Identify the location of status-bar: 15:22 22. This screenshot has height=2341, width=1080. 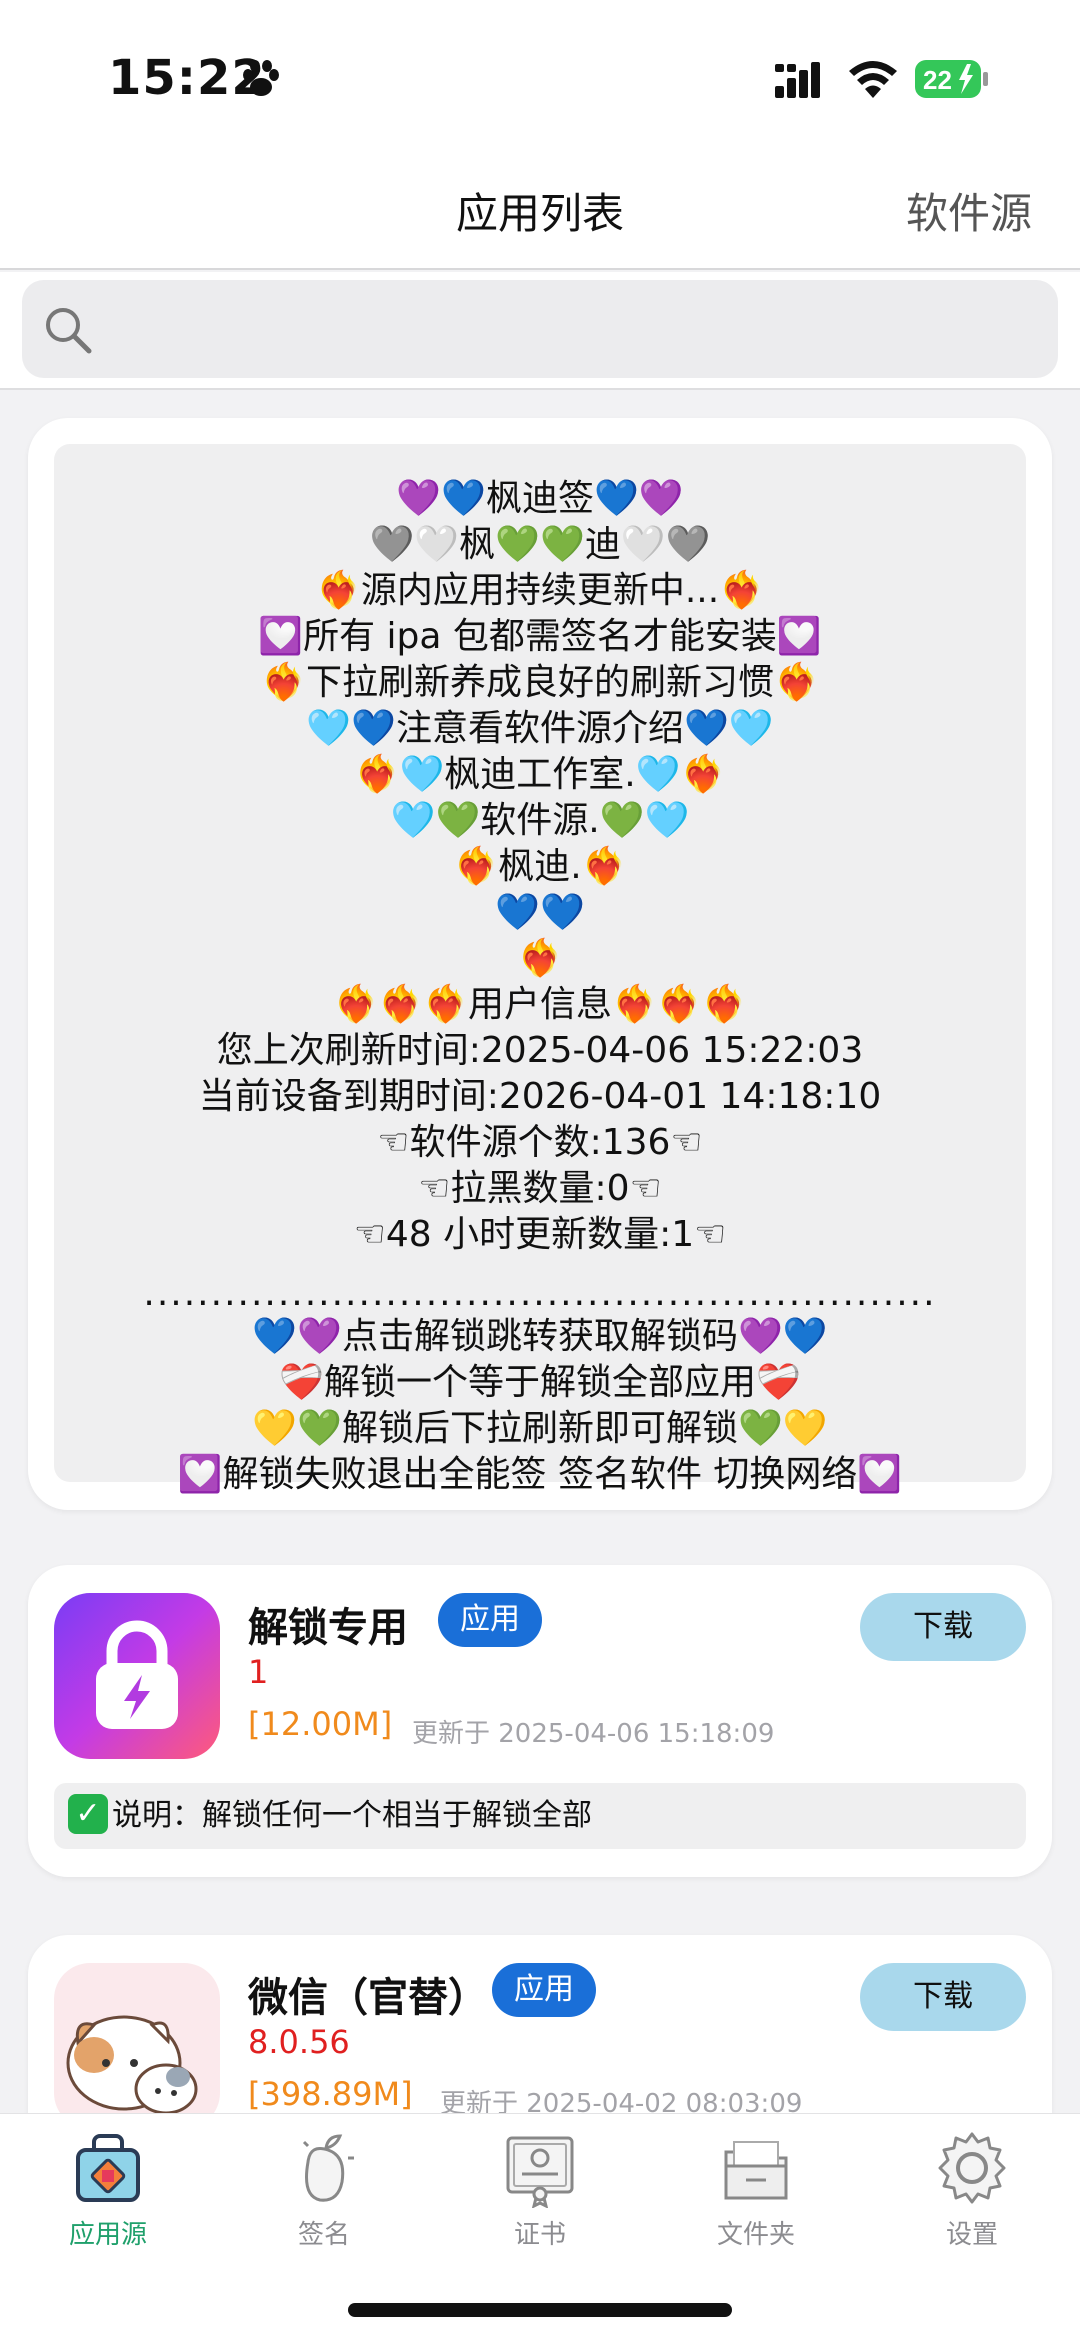
(540, 75).